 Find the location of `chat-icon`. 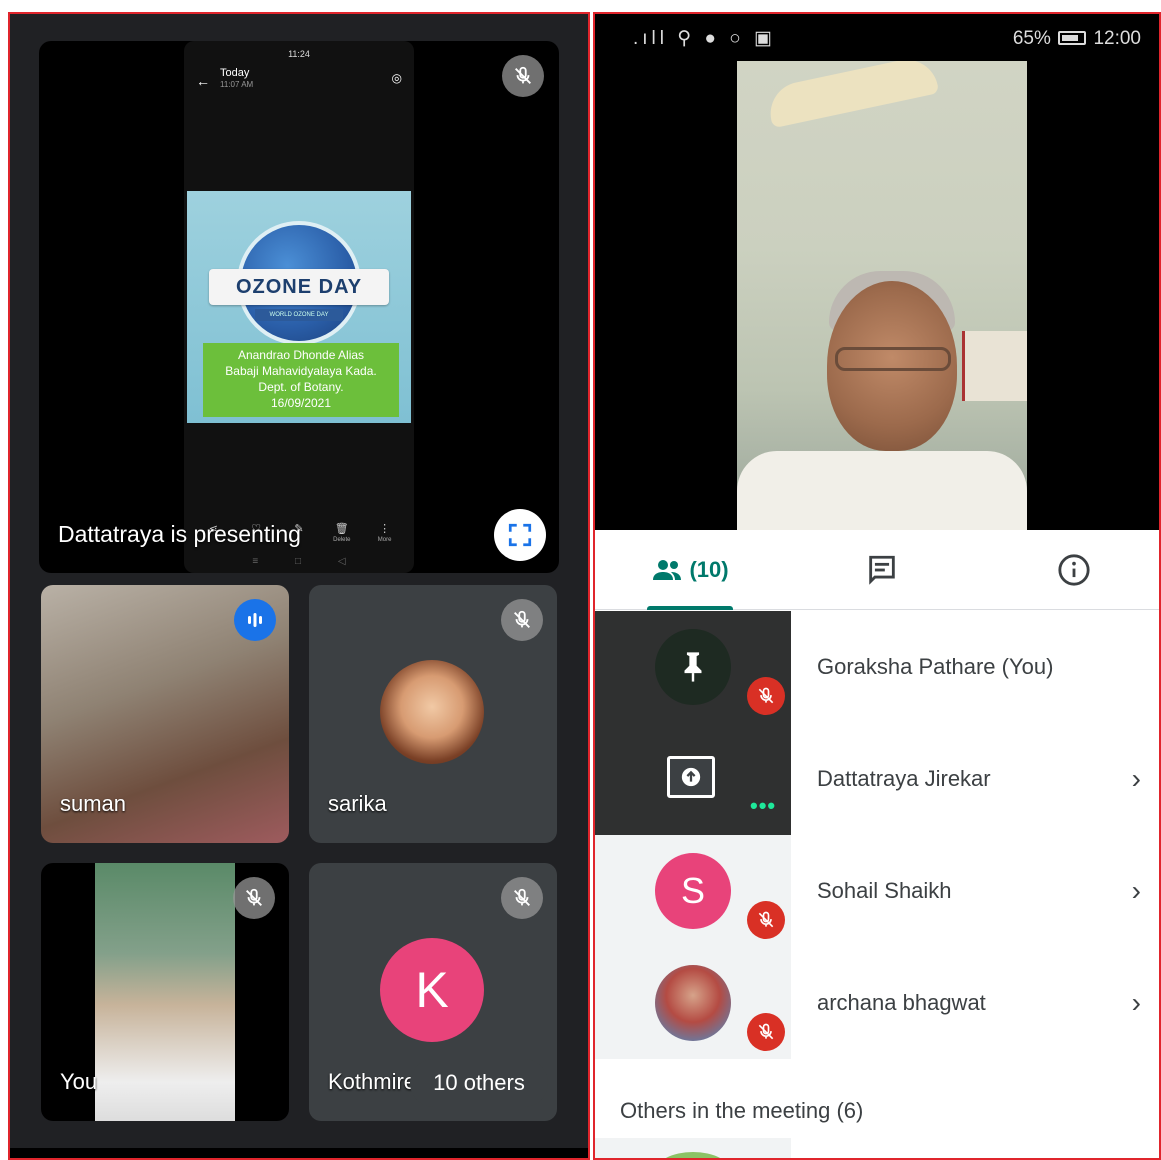

chat-icon is located at coordinates (882, 570).